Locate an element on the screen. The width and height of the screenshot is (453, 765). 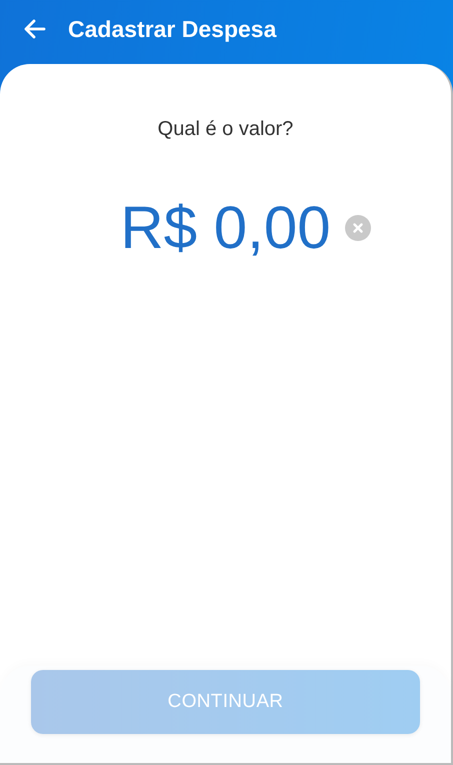
back-button is located at coordinates (35, 29).